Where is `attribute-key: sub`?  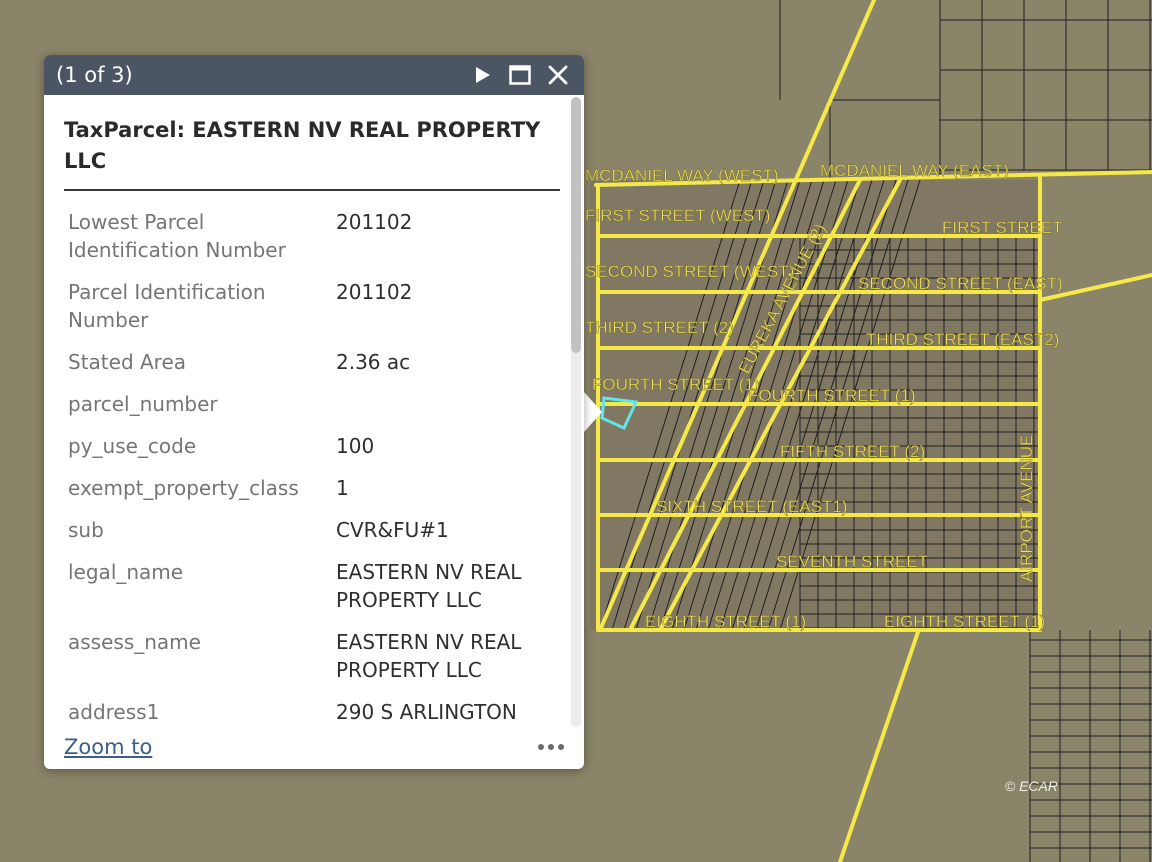 attribute-key: sub is located at coordinates (86, 530).